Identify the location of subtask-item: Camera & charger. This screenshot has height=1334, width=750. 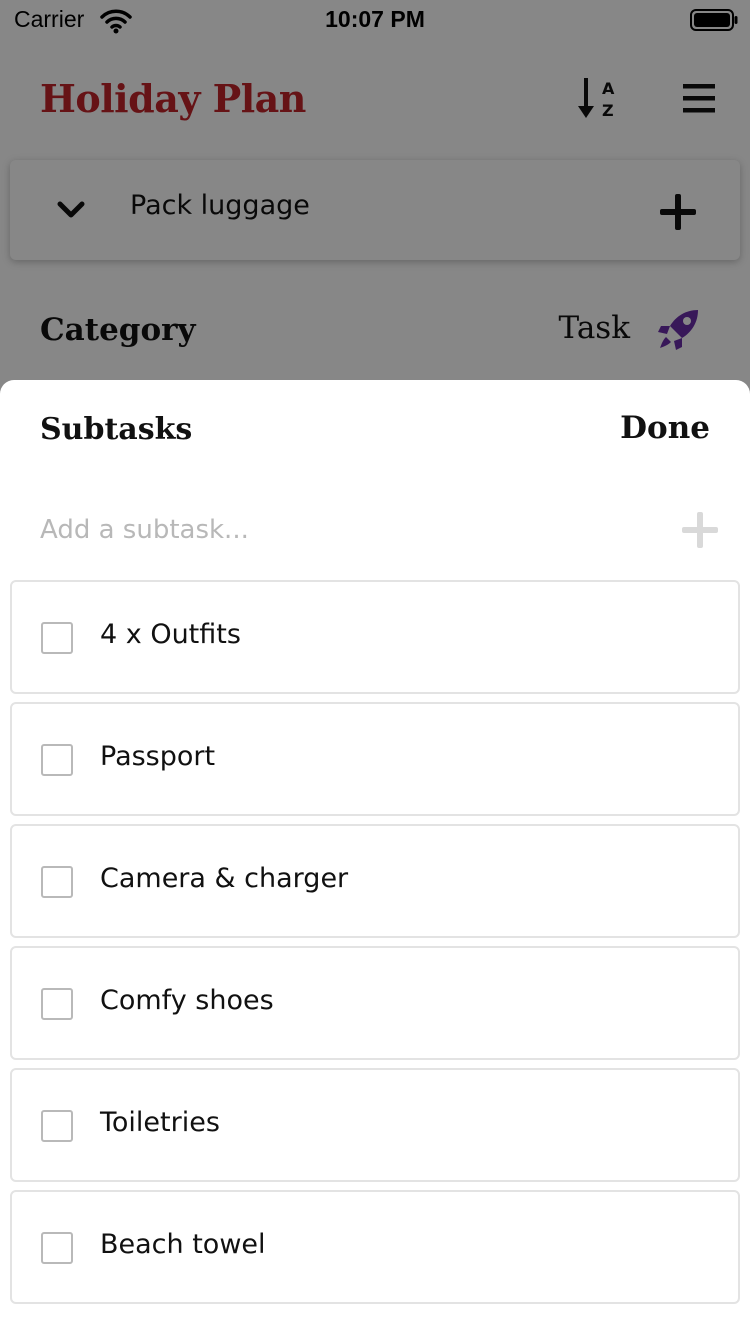
(375, 881).